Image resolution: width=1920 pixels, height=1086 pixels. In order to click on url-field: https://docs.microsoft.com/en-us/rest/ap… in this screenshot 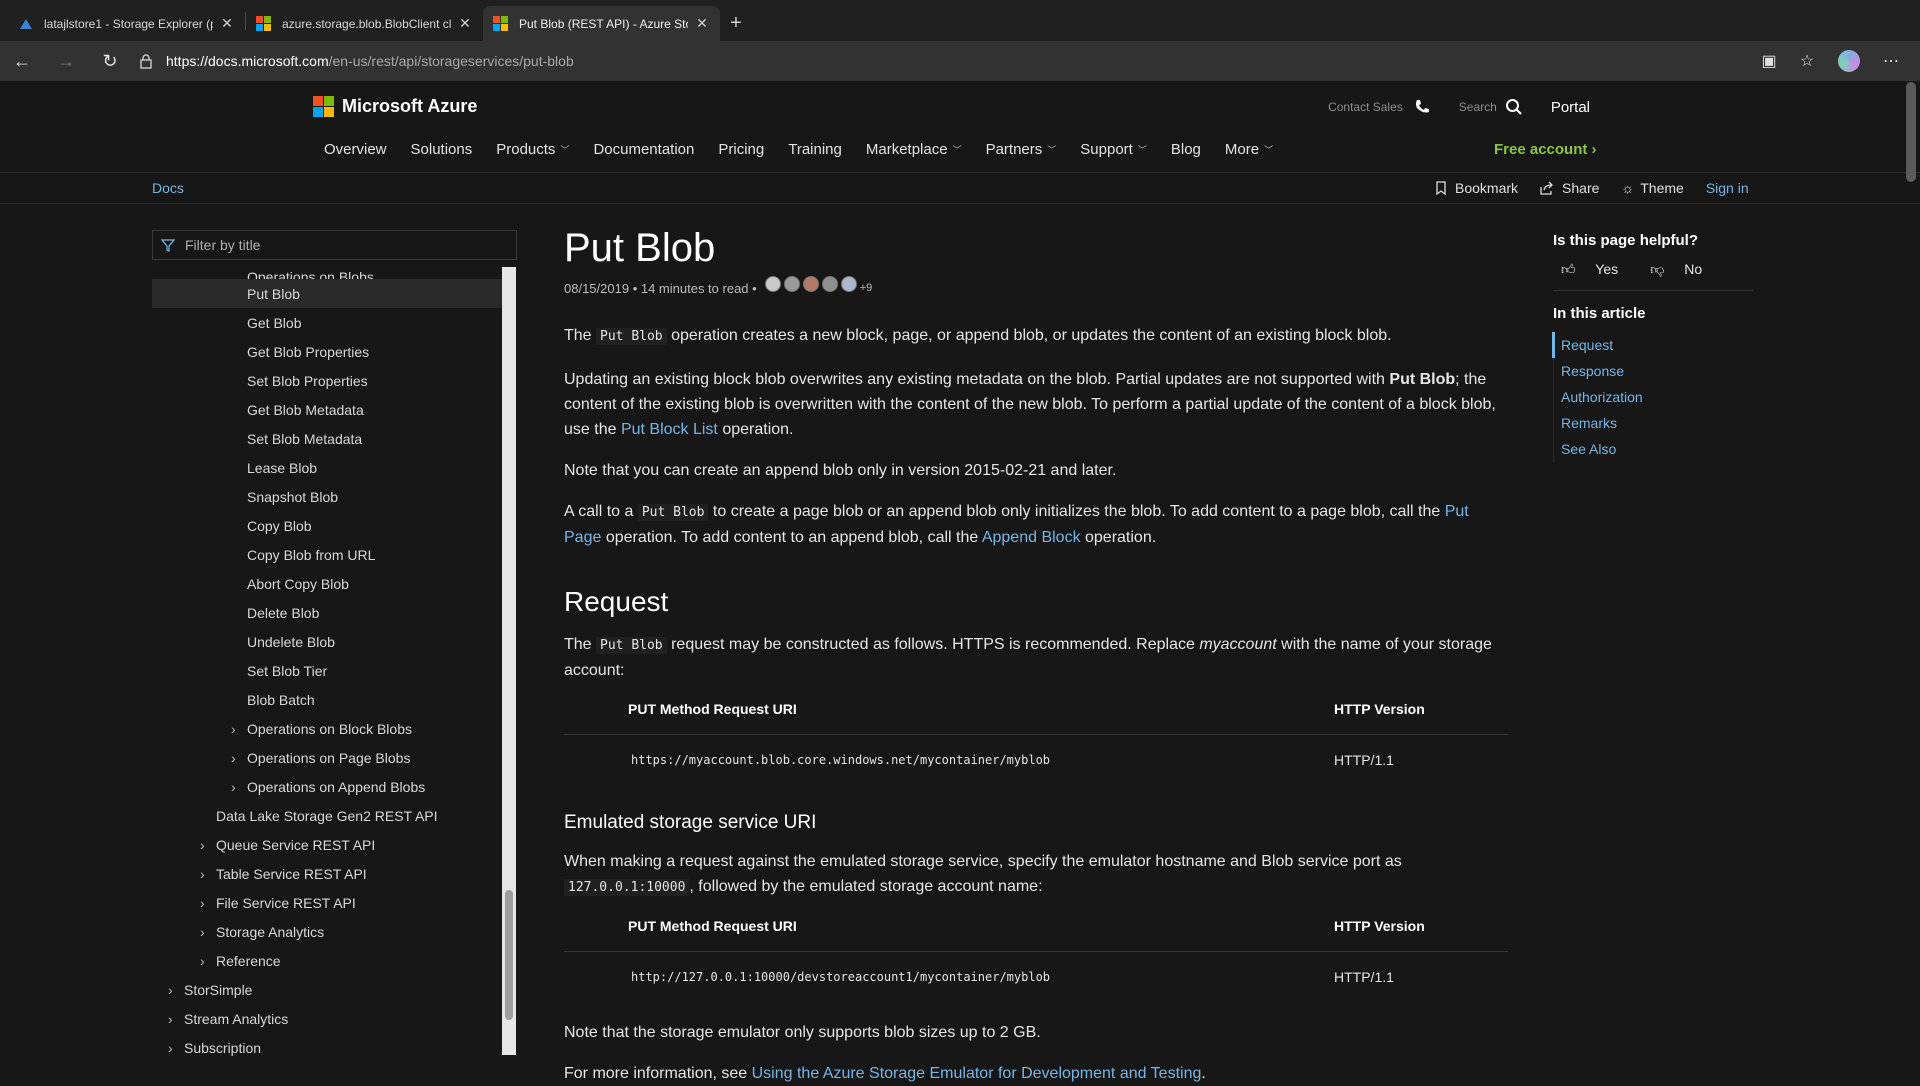, I will do `click(945, 61)`.